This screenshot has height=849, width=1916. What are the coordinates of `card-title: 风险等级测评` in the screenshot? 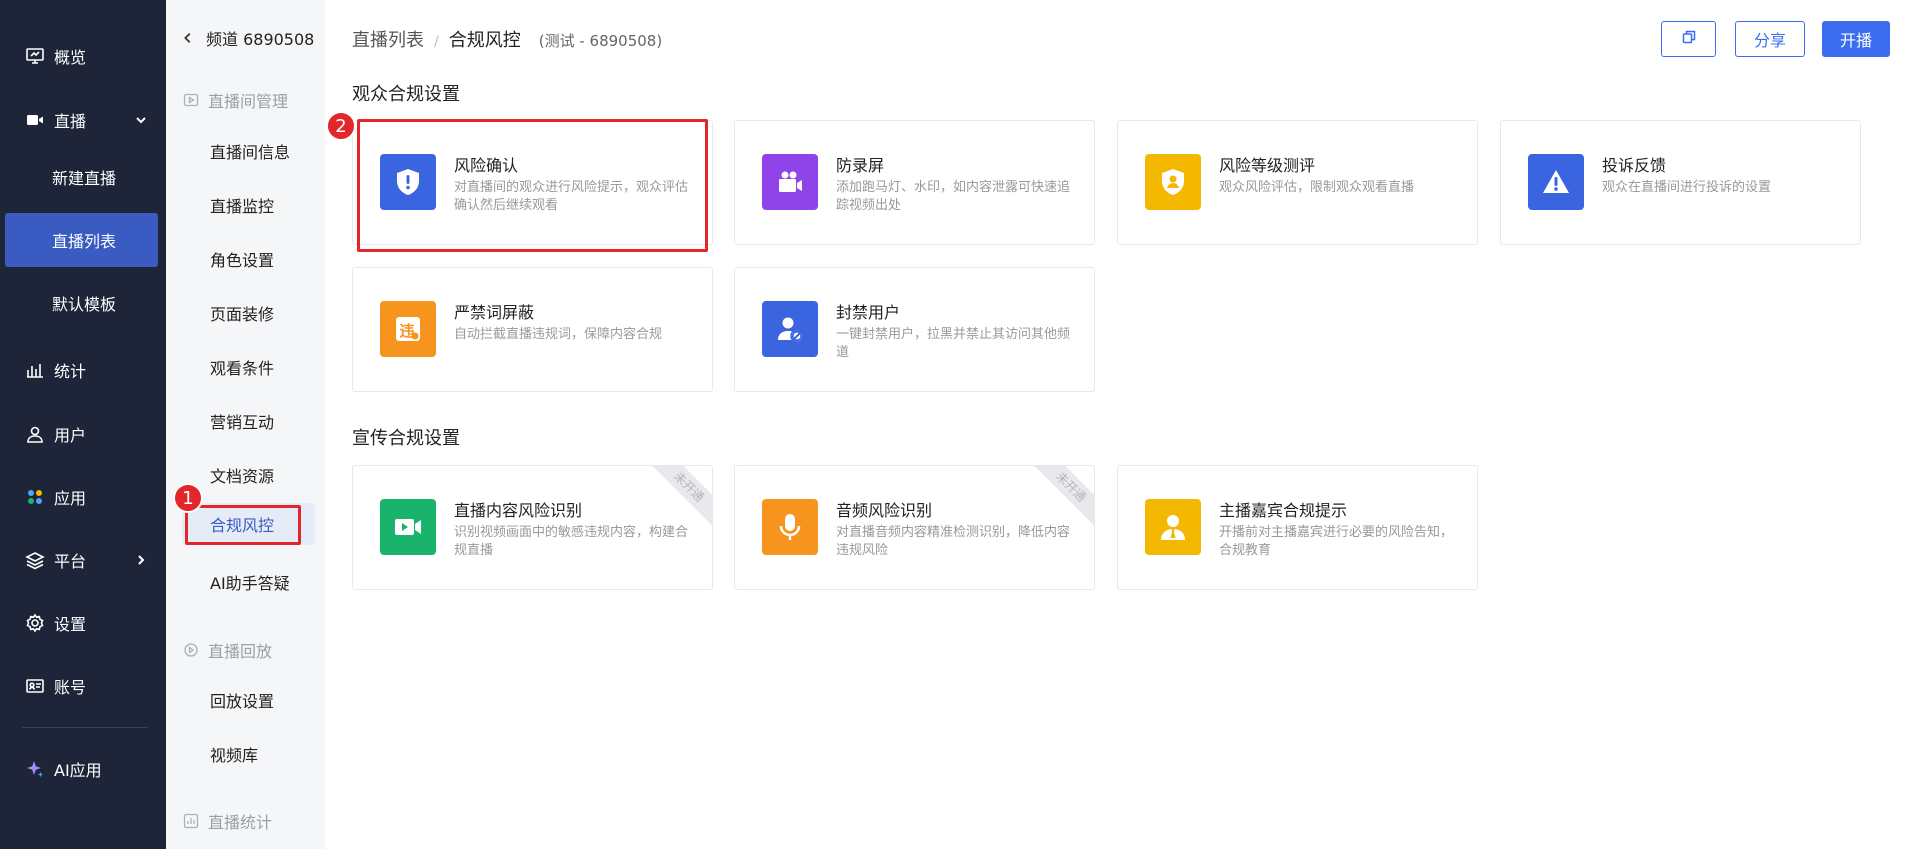 It's located at (1267, 165).